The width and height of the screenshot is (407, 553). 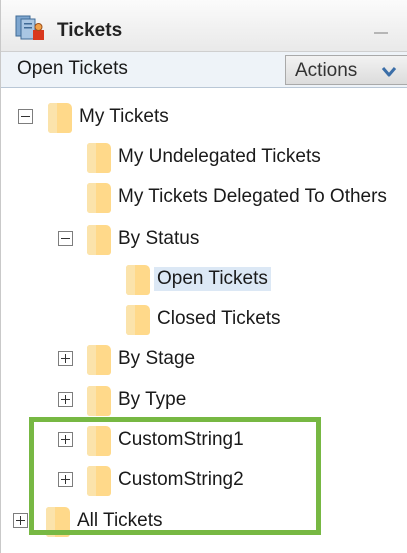 What do you see at coordinates (72, 68) in the screenshot?
I see `current-view-label: Open Tickets` at bounding box center [72, 68].